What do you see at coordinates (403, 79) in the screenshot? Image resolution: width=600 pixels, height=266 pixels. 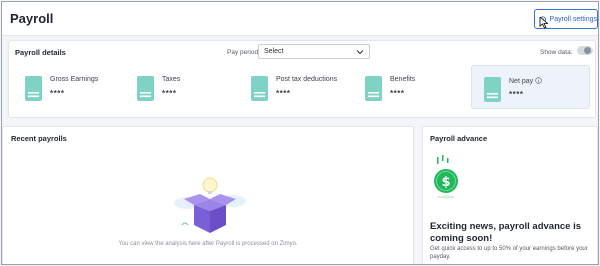 I see `metric-label: Benefits` at bounding box center [403, 79].